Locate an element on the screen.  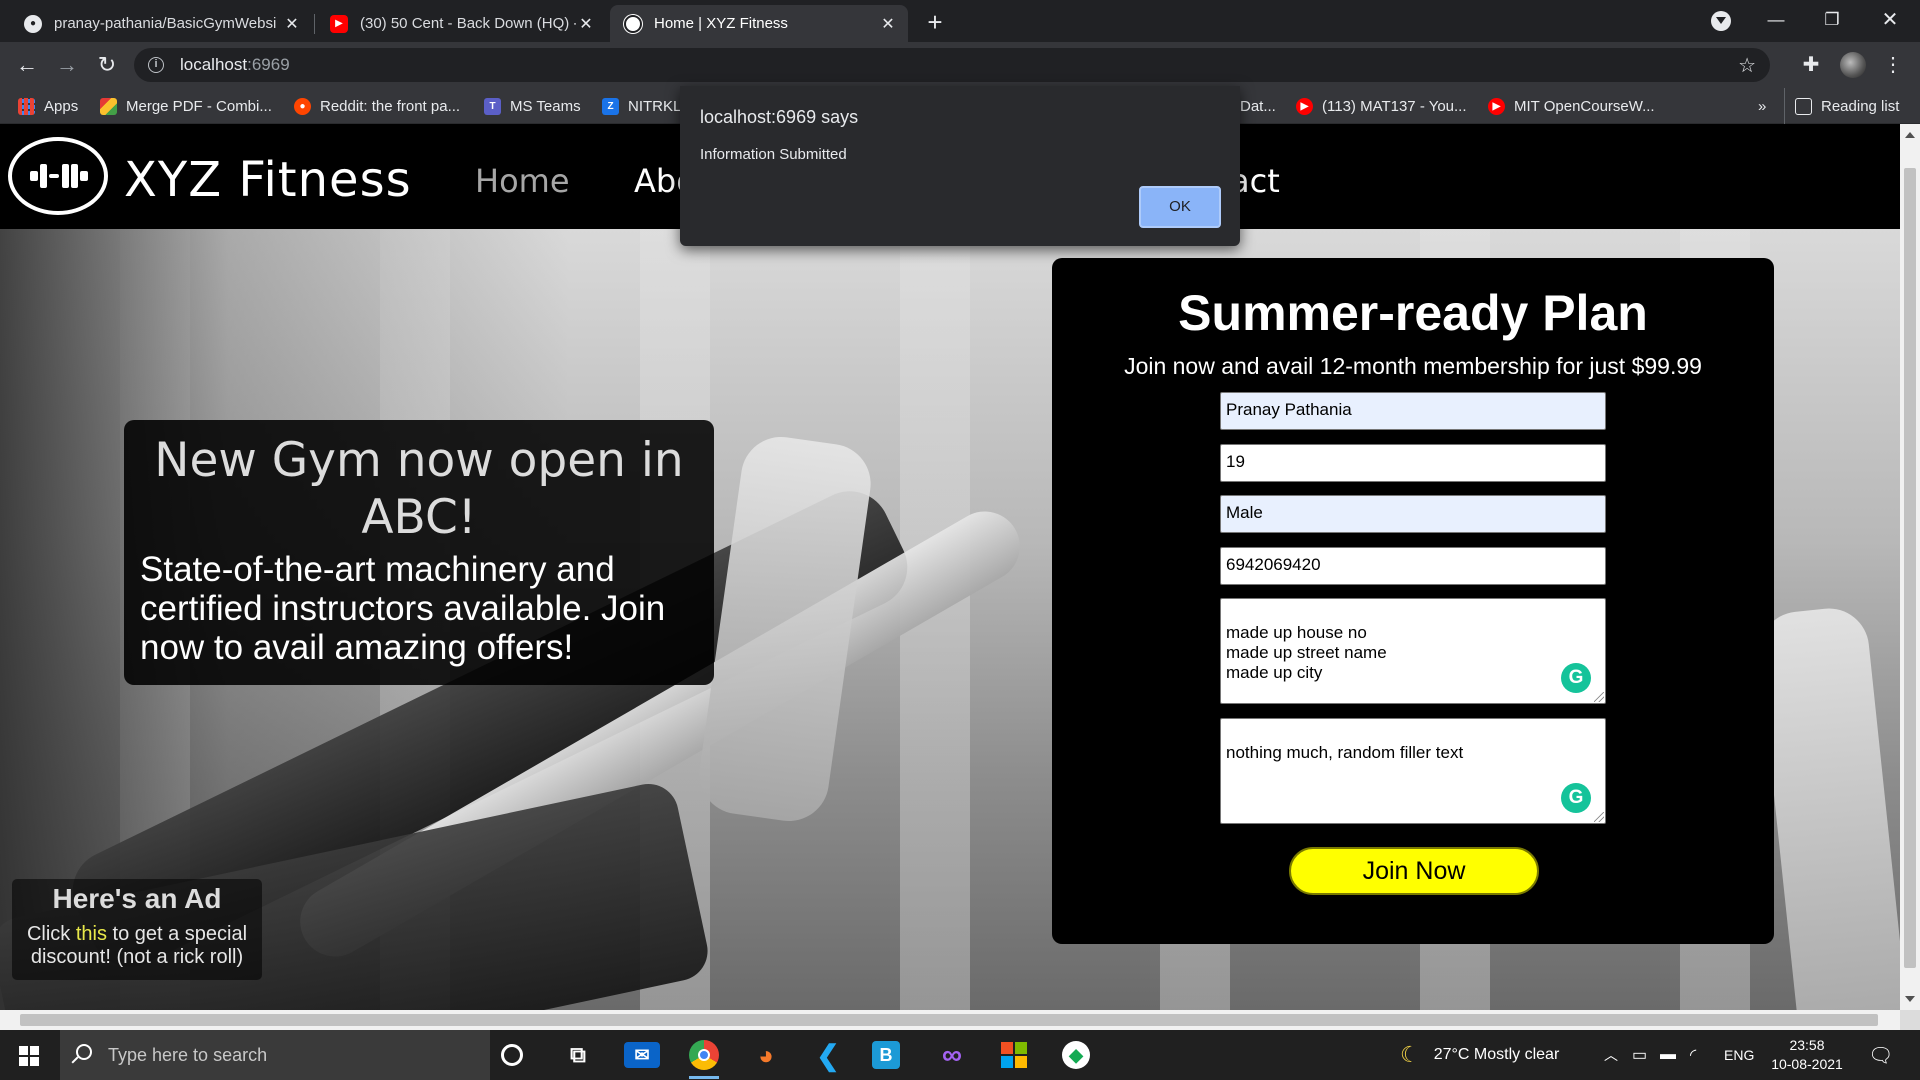
vertical-scroll-thumb is located at coordinates (1910, 568).